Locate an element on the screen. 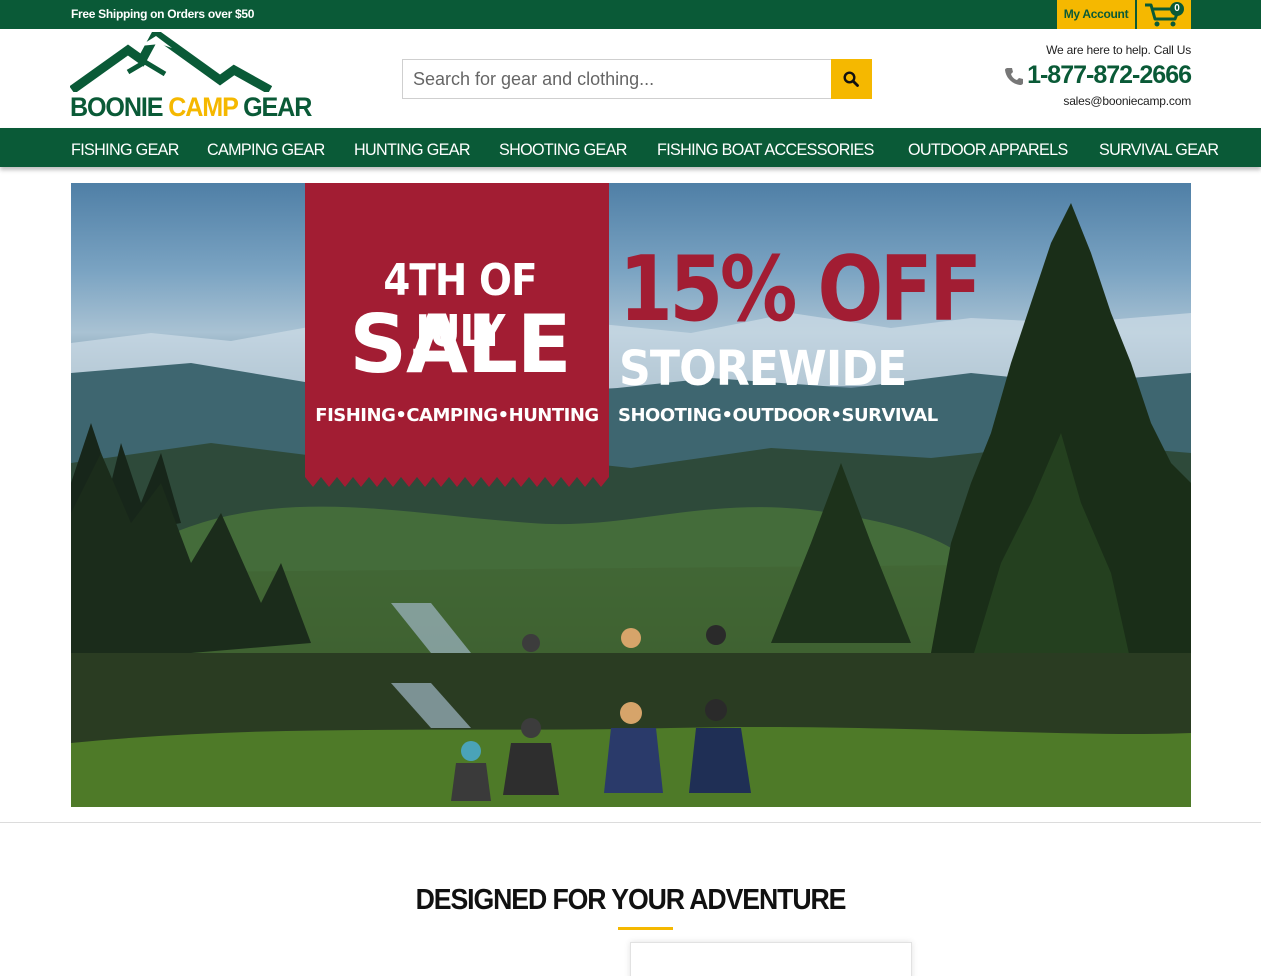 The width and height of the screenshot is (1261, 976). nav-item-shooting-gear: SHOOTING GEAR is located at coordinates (563, 147).